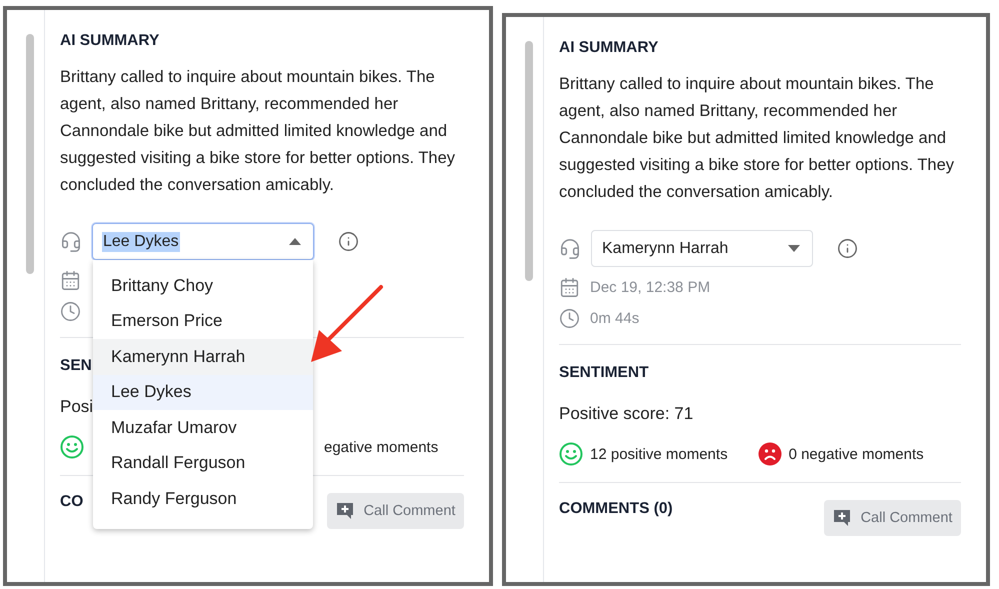 This screenshot has height=589, width=999. I want to click on moments-count: 0 negative moments, so click(856, 454).